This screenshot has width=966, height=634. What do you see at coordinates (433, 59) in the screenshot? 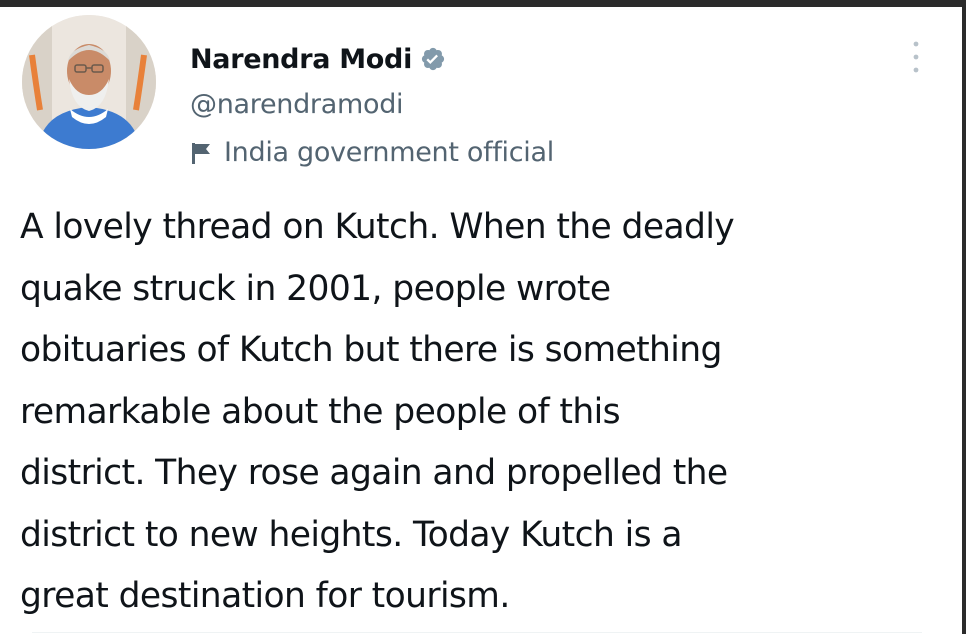
I see `verified-badge-icon` at bounding box center [433, 59].